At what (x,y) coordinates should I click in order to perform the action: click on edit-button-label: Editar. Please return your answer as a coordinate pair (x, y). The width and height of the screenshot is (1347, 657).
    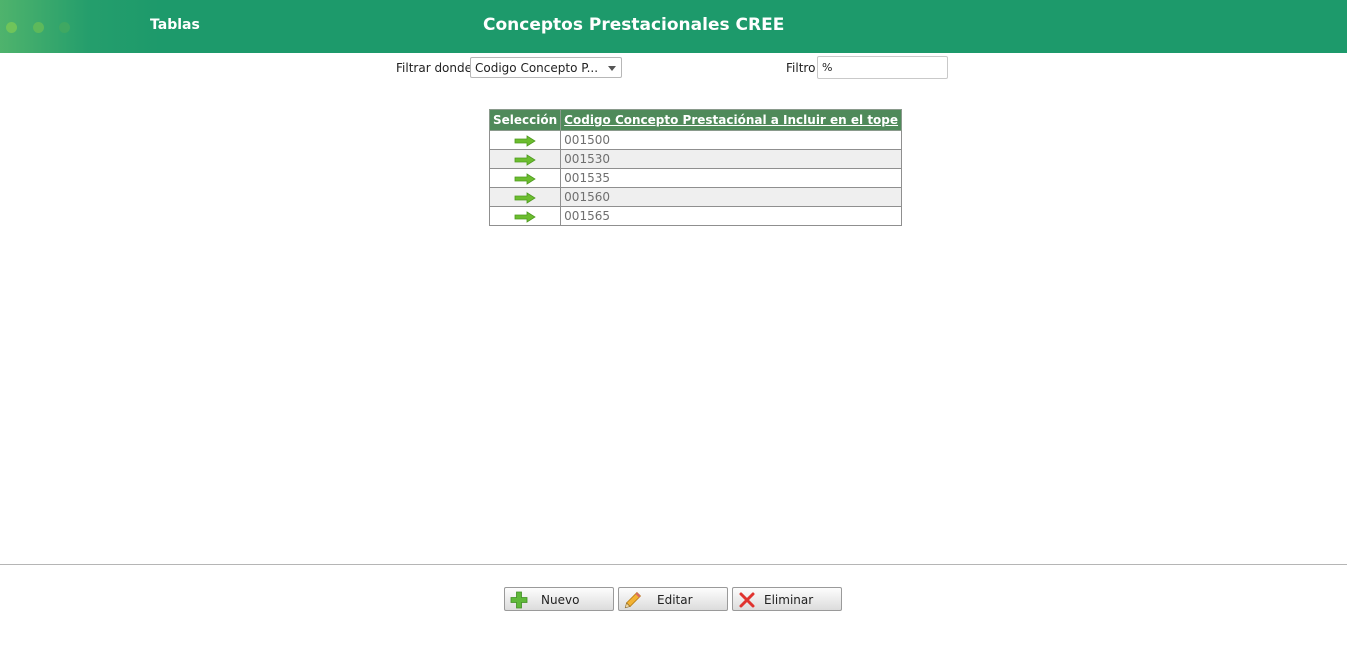
    Looking at the image, I should click on (675, 600).